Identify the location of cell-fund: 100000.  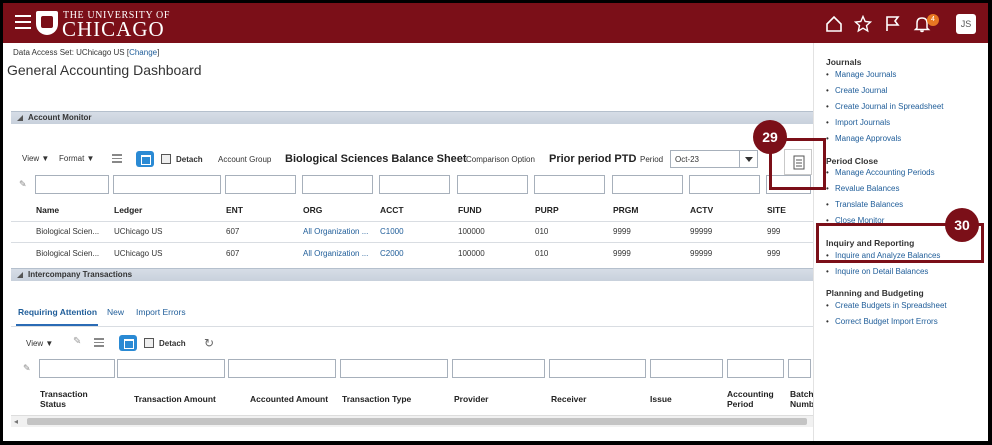
(471, 231).